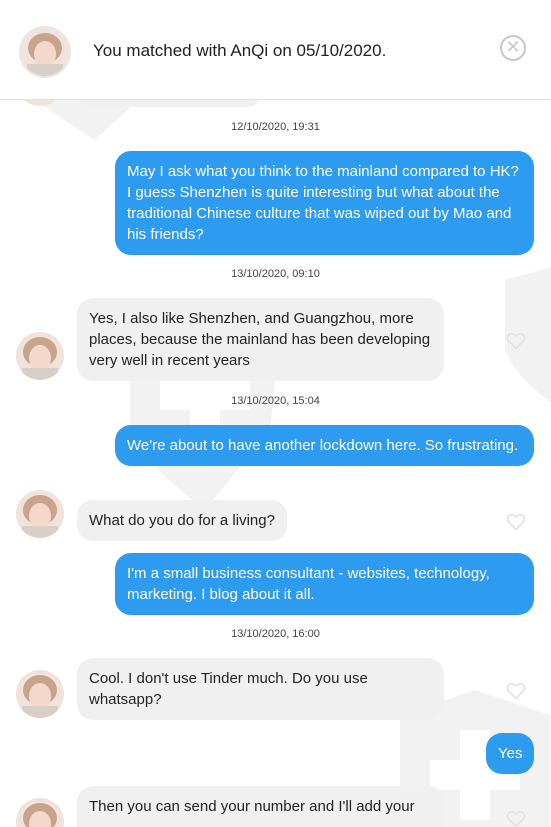 This screenshot has width=551, height=827. Describe the element at coordinates (513, 48) in the screenshot. I see `close-icon: ✕` at that location.